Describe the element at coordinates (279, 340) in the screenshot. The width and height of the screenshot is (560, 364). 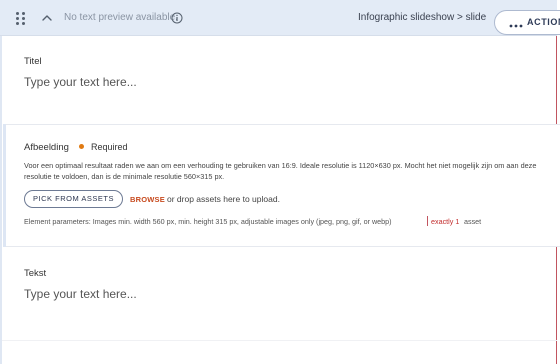
I see `bottom-divider` at that location.